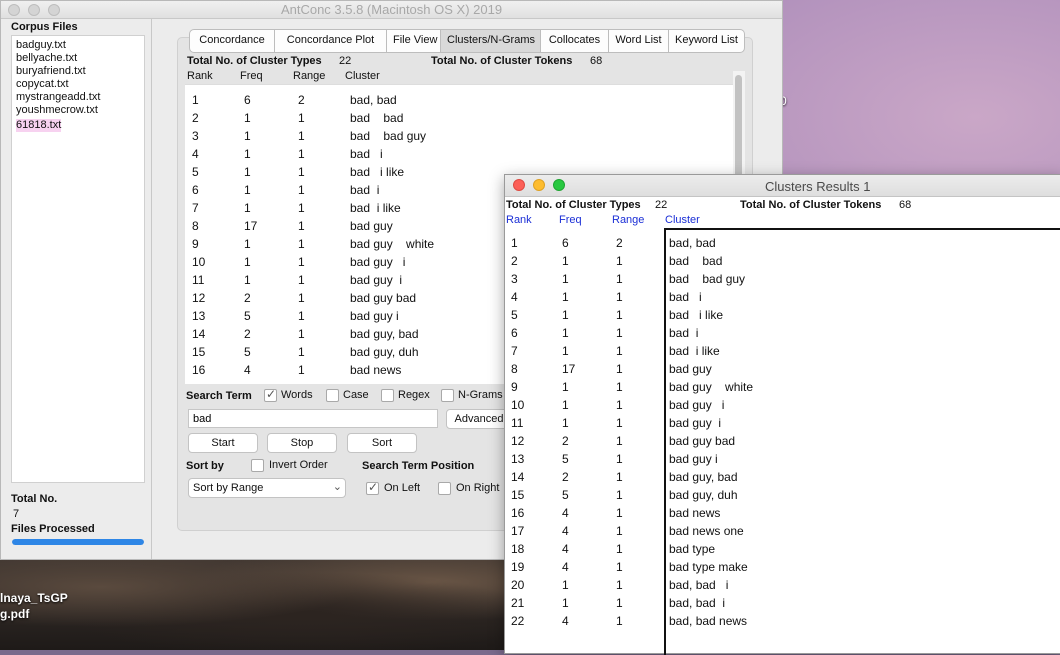 Image resolution: width=1060 pixels, height=655 pixels. What do you see at coordinates (377, 118) in the screenshot?
I see `cell-cluster: bad bad` at bounding box center [377, 118].